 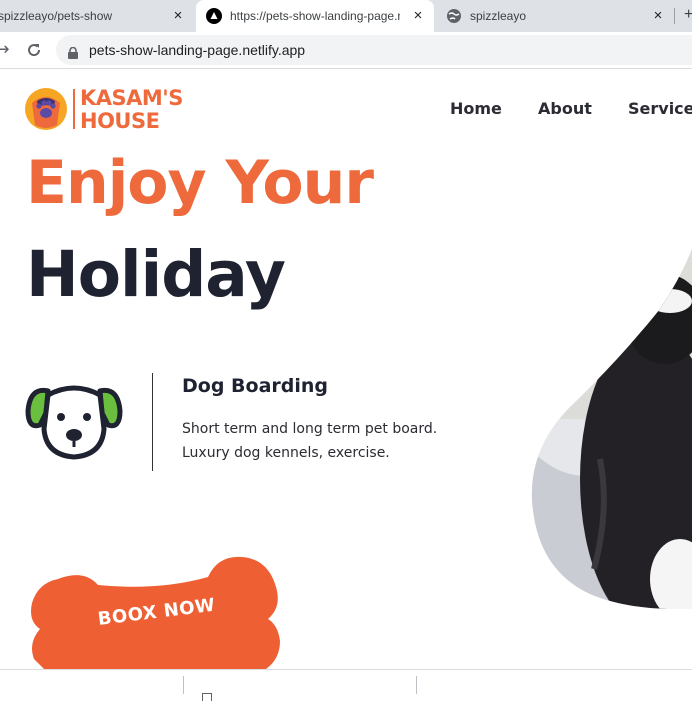 What do you see at coordinates (200, 183) in the screenshot?
I see `hero-headline-line-1: Enjoy Your` at bounding box center [200, 183].